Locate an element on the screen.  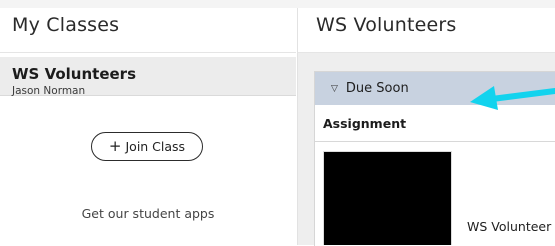
triangle-down-icon: ▽ is located at coordinates (334, 88).